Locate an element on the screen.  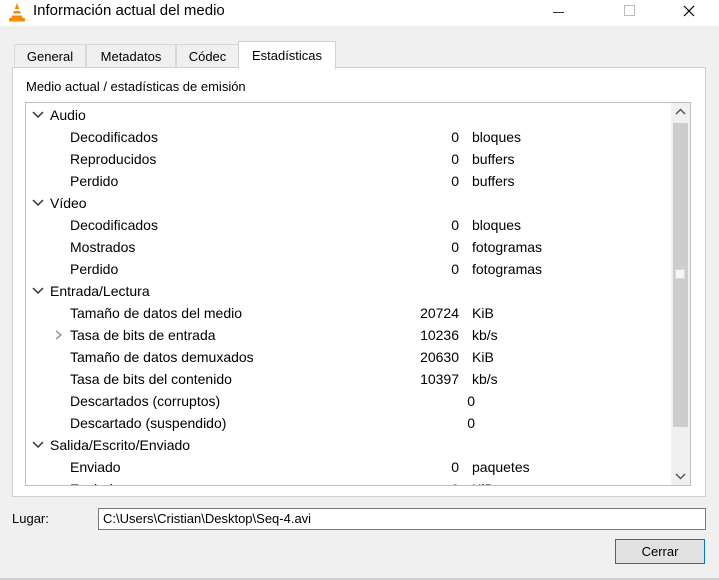
row-value: 20630 is located at coordinates (439, 357).